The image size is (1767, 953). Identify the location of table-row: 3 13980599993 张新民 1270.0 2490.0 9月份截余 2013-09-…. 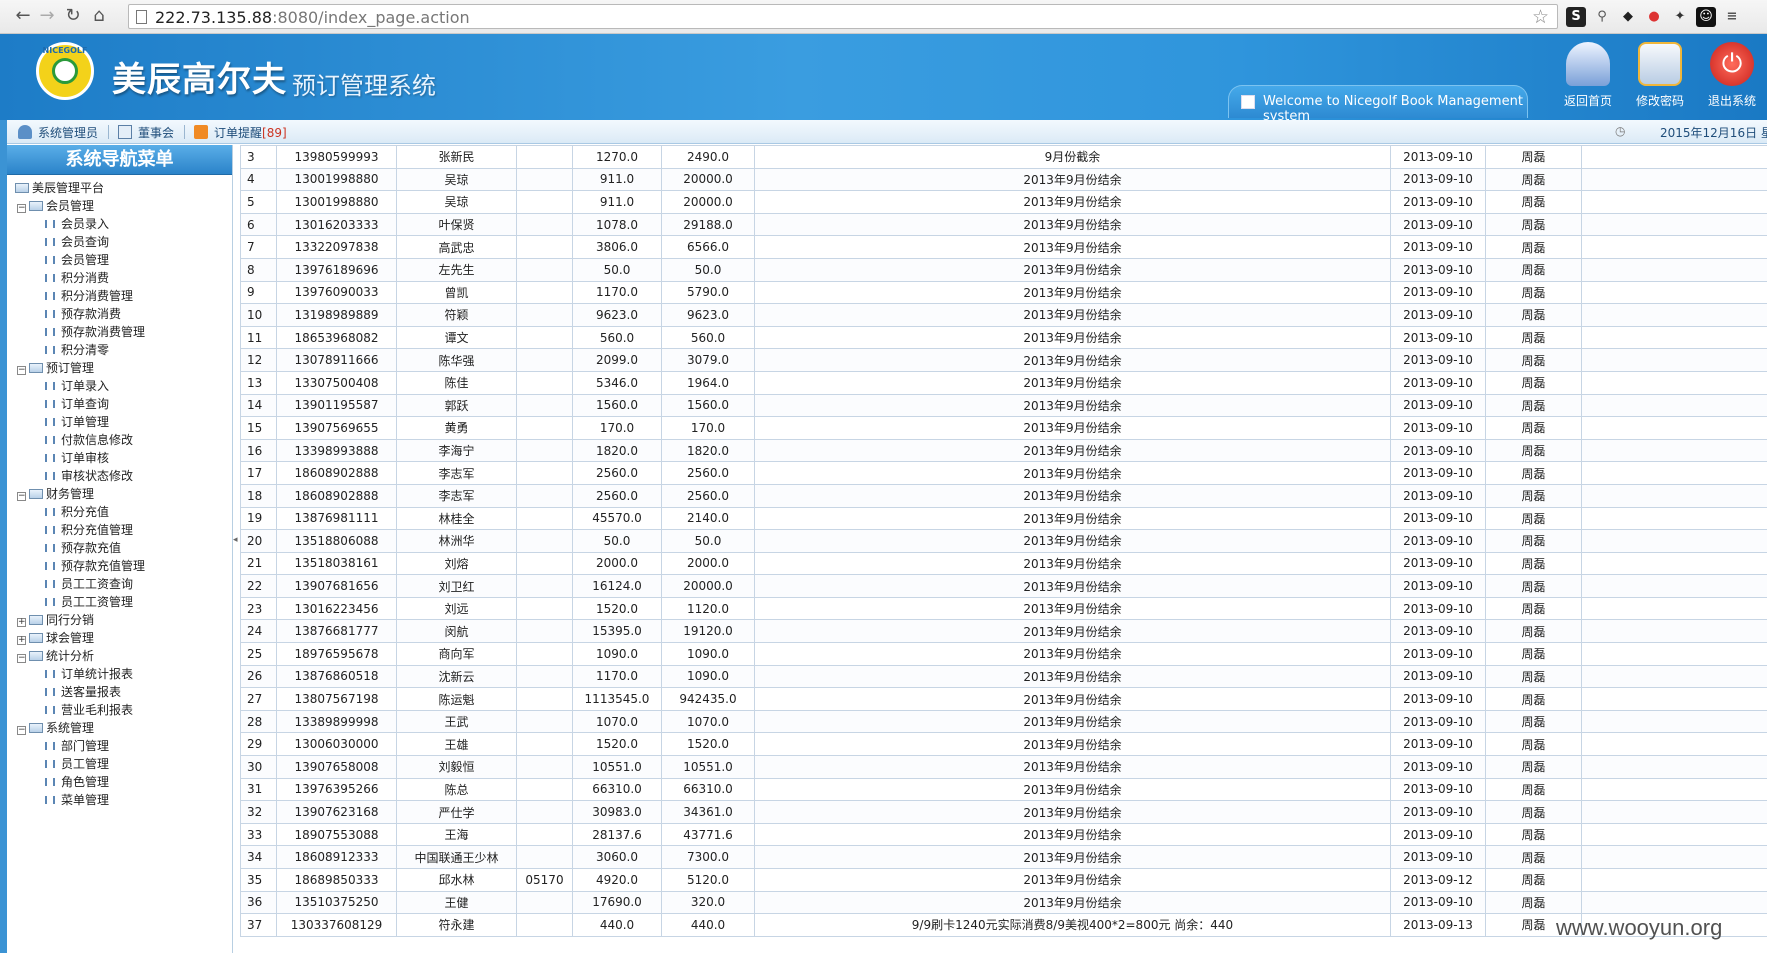
(1003, 157).